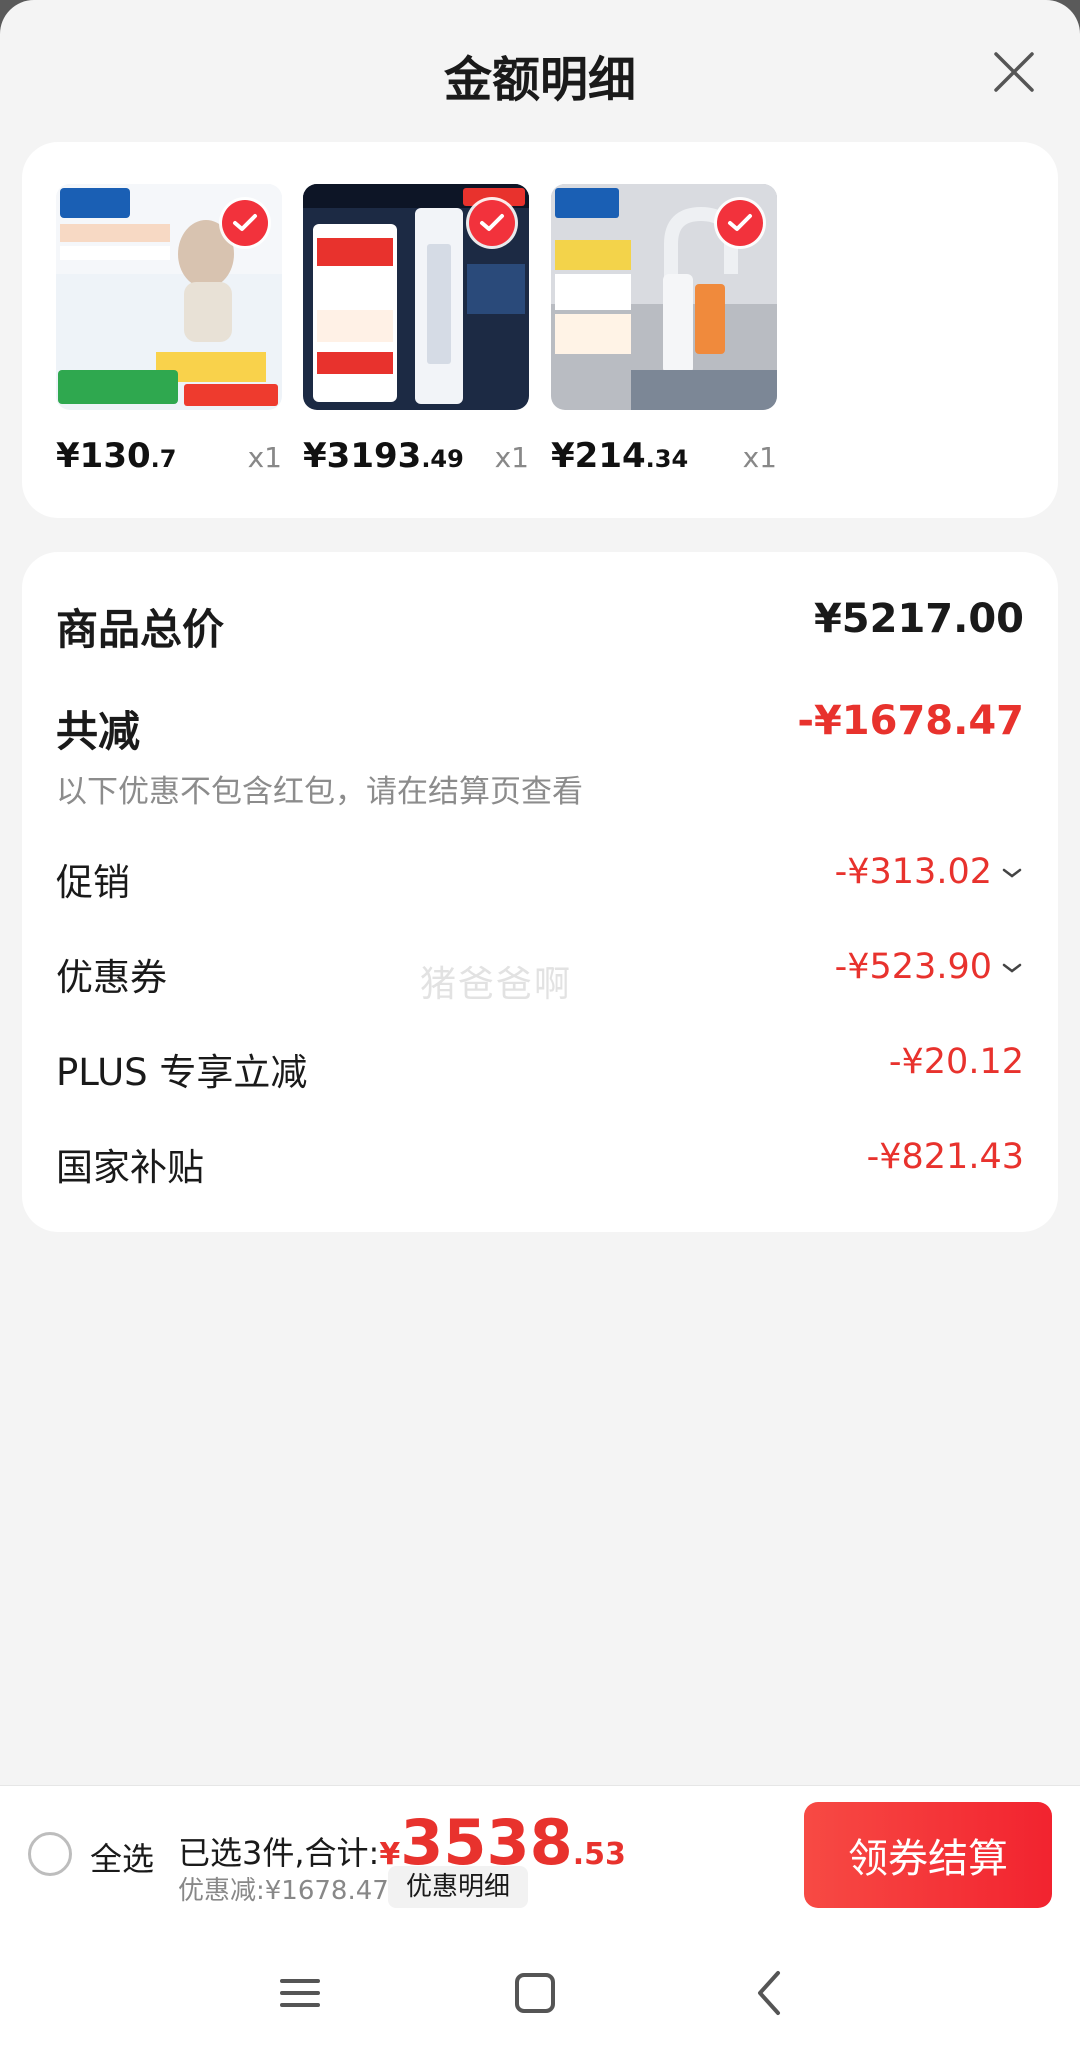  What do you see at coordinates (918, 619) in the screenshot?
I see `total-price-value: ¥5217.00` at bounding box center [918, 619].